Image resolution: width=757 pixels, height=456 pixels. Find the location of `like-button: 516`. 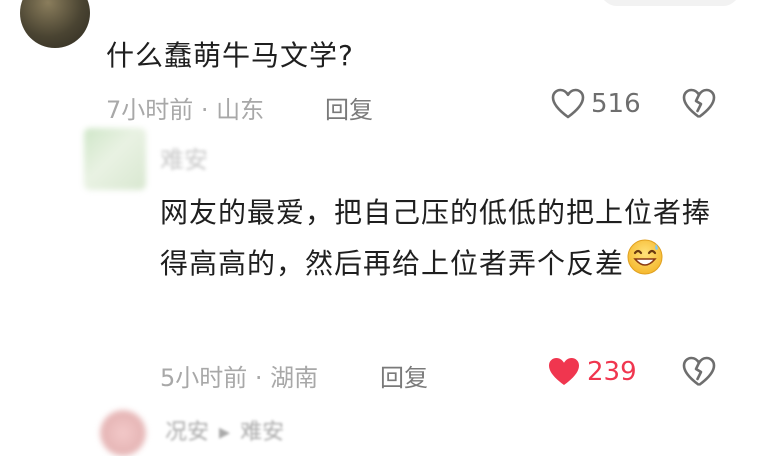

like-button: 516 is located at coordinates (596, 104).